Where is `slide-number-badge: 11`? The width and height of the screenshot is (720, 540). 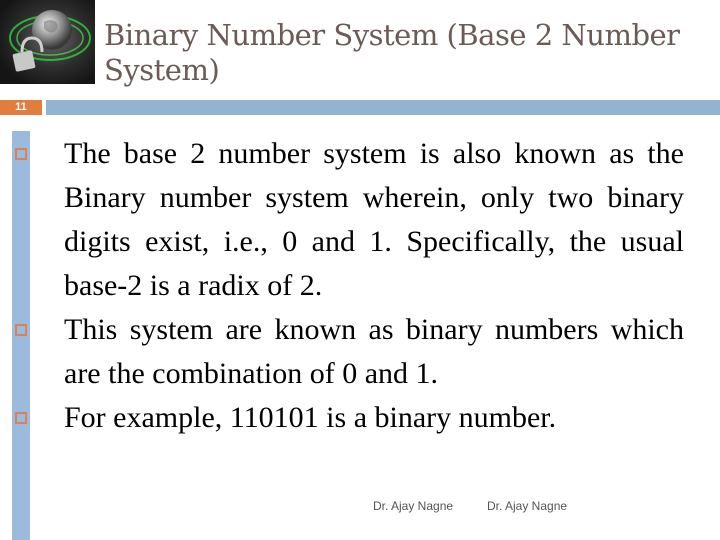
slide-number-badge: 11 is located at coordinates (21, 107).